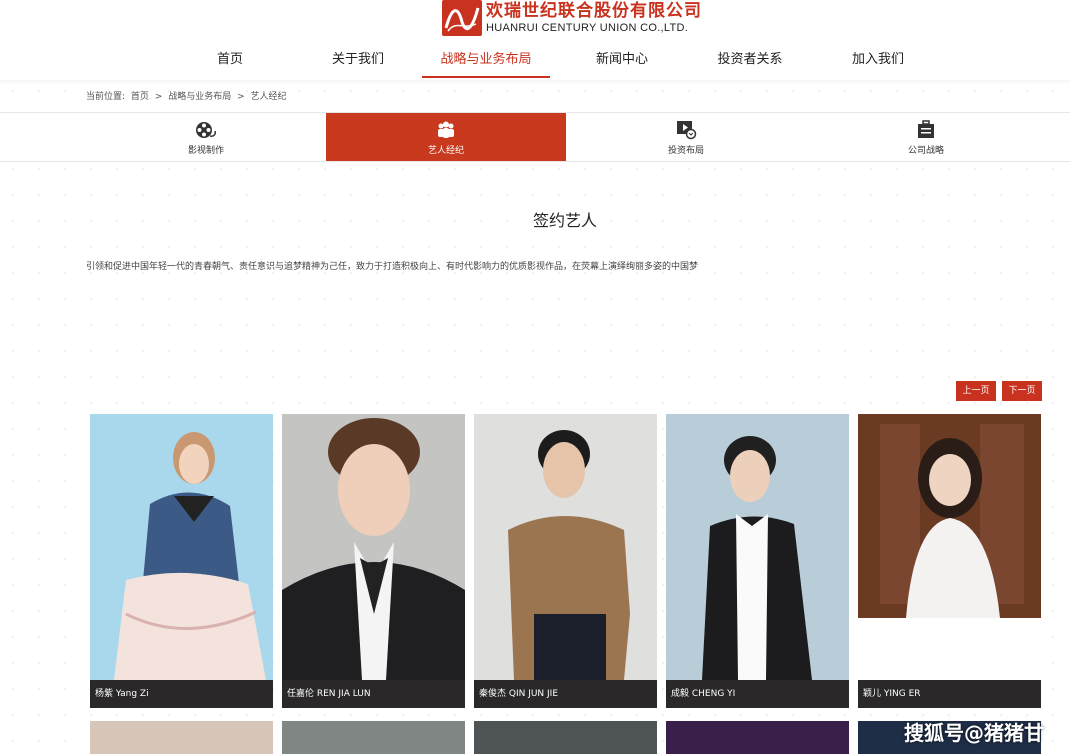 Image resolution: width=1070 pixels, height=754 pixels. I want to click on subnav-label: 艺人经纪, so click(445, 151).